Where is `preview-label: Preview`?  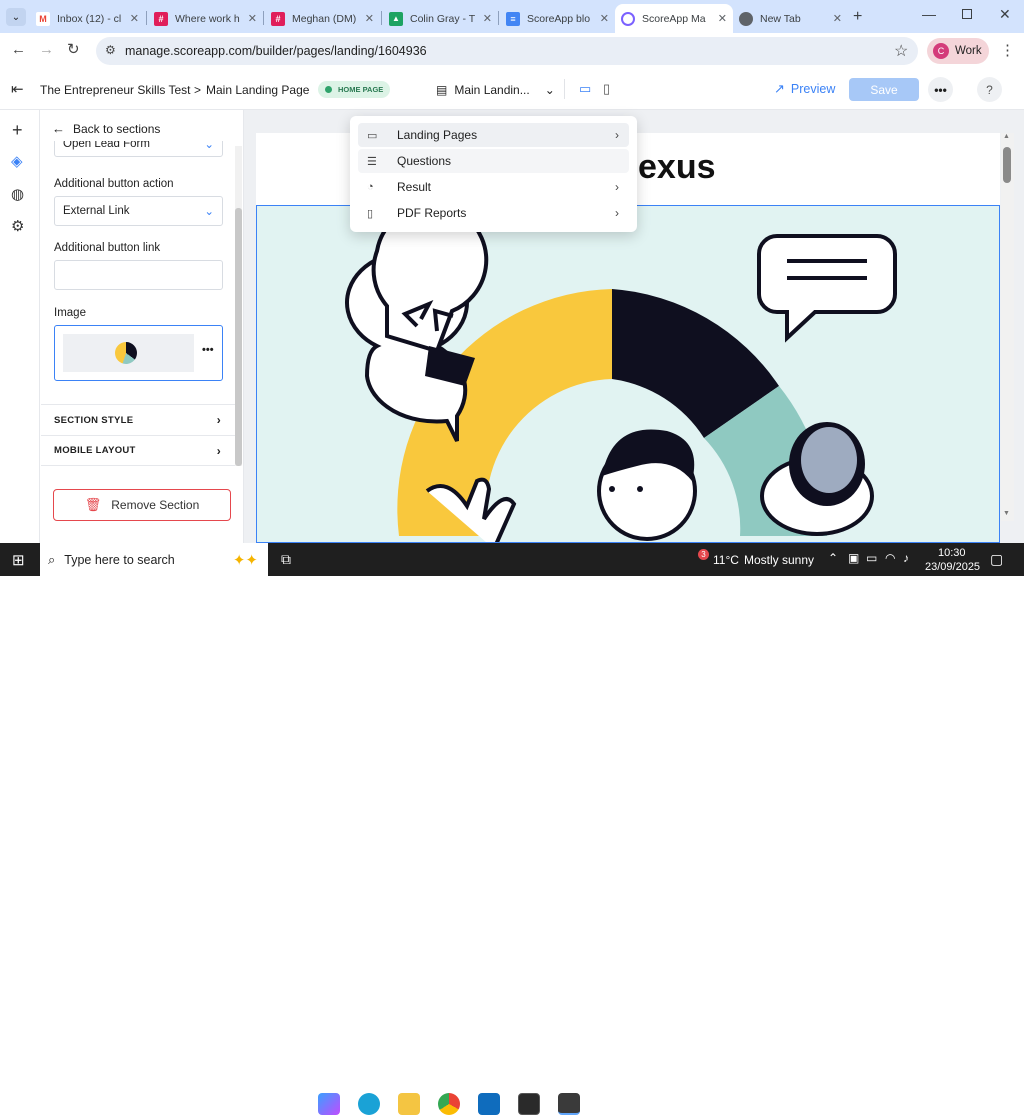 preview-label: Preview is located at coordinates (813, 89).